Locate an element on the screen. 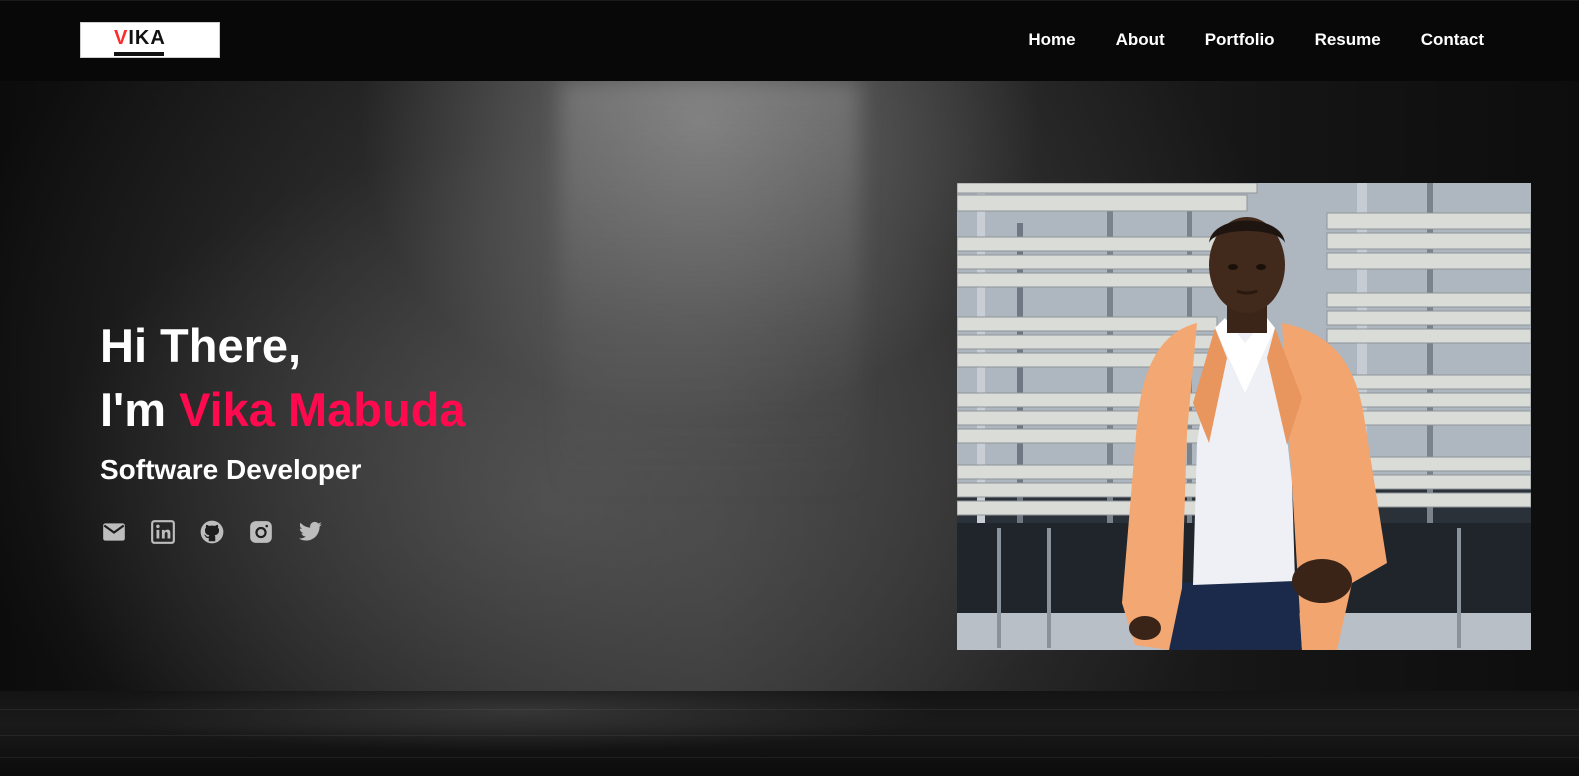  main-nav: Home About Portfolio Resume Contact is located at coordinates (1236, 40).